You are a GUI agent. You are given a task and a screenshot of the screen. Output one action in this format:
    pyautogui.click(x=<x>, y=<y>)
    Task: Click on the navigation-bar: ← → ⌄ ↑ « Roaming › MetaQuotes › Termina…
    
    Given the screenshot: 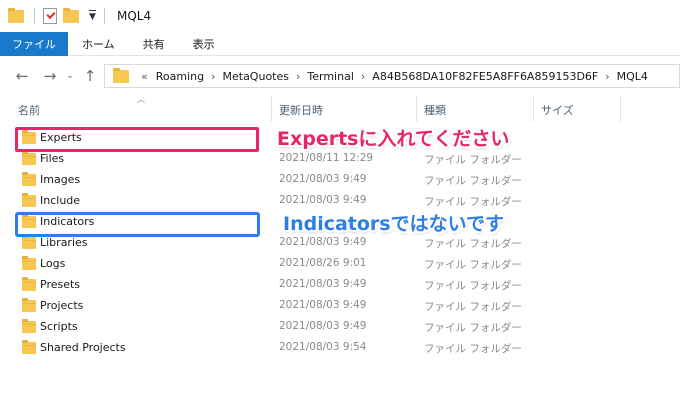 What is the action you would take?
    pyautogui.click(x=340, y=76)
    